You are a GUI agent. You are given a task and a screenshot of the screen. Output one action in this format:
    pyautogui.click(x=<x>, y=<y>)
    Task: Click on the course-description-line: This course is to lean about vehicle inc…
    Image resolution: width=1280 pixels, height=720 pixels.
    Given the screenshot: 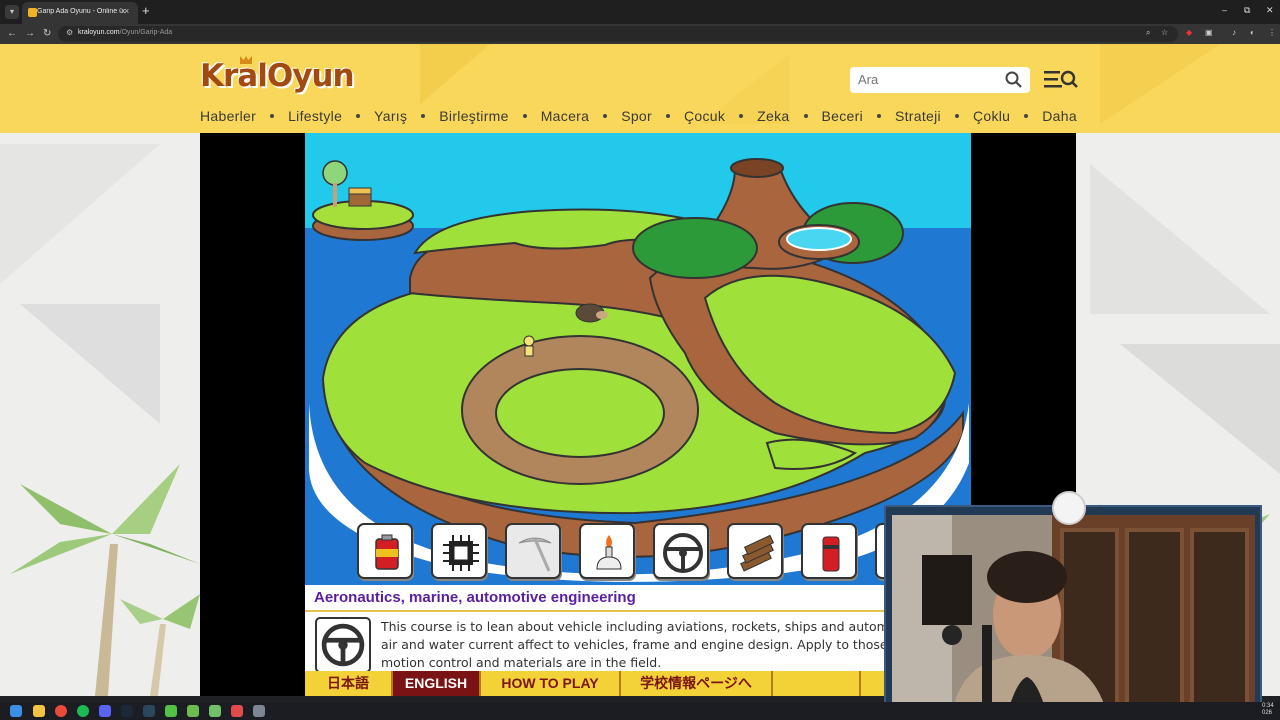 What is the action you would take?
    pyautogui.click(x=650, y=626)
    